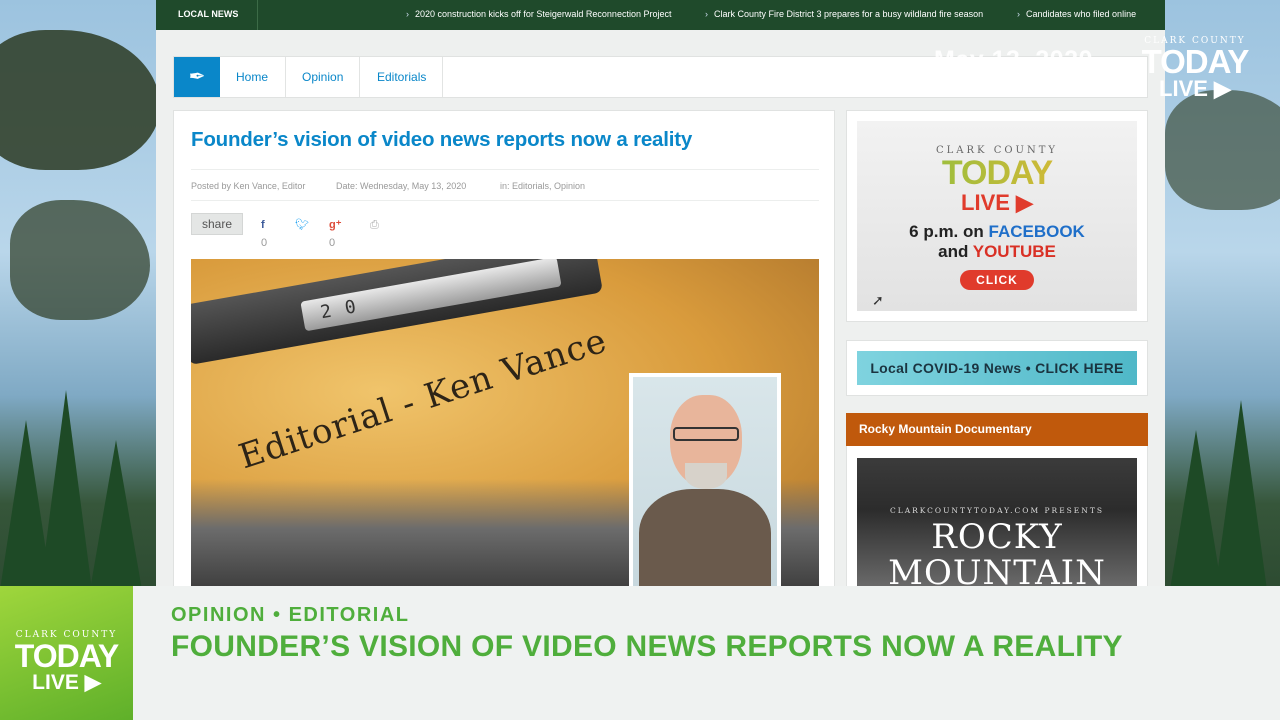 This screenshot has height=720, width=1280. Describe the element at coordinates (878, 300) in the screenshot. I see `mouse-cursor-icon: ➚` at that location.